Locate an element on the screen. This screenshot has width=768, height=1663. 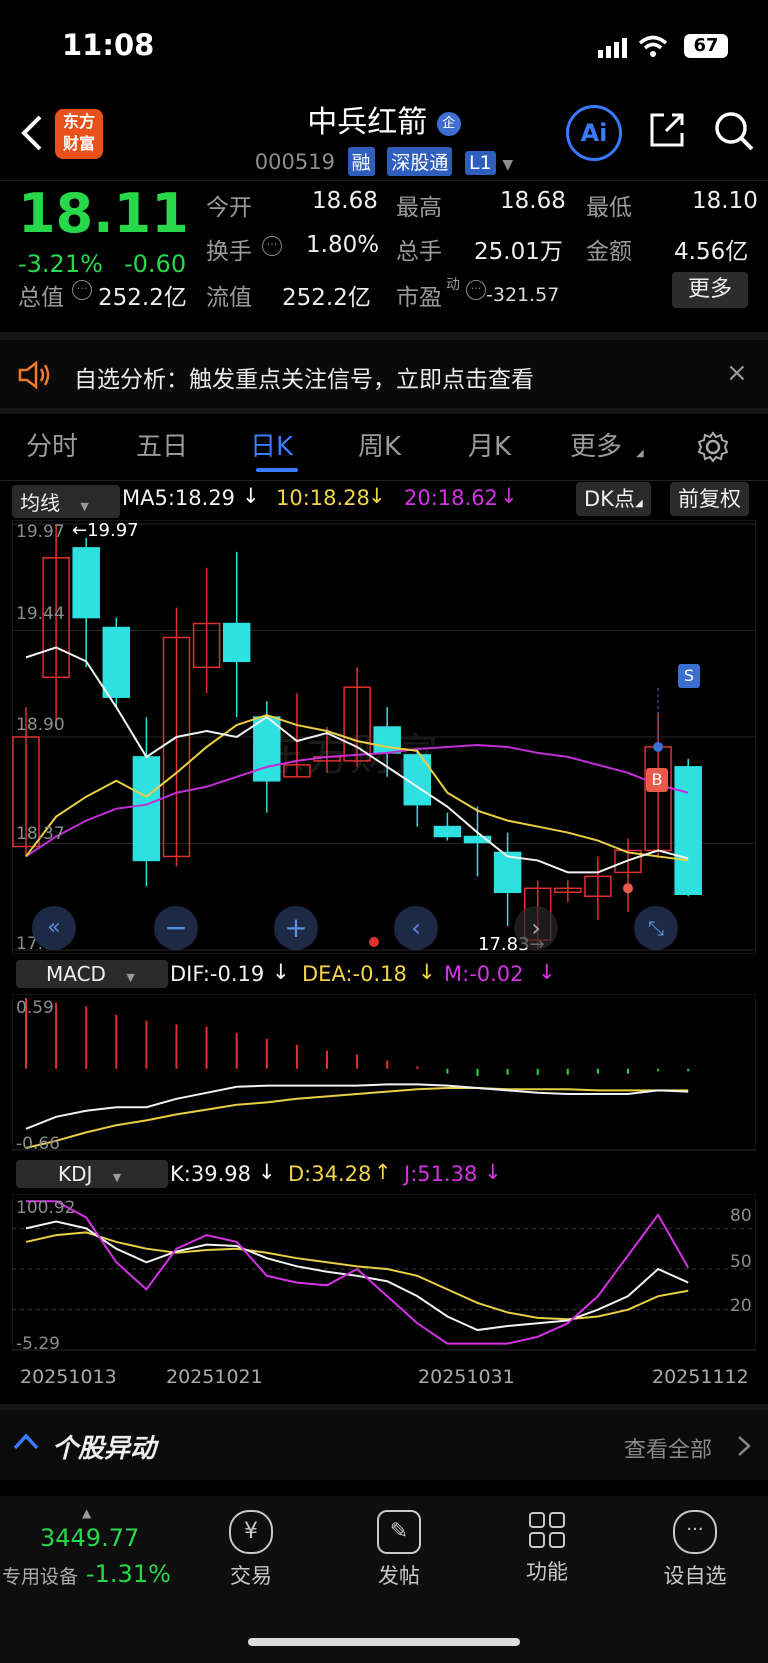
dea-line is located at coordinates (357, 1118).